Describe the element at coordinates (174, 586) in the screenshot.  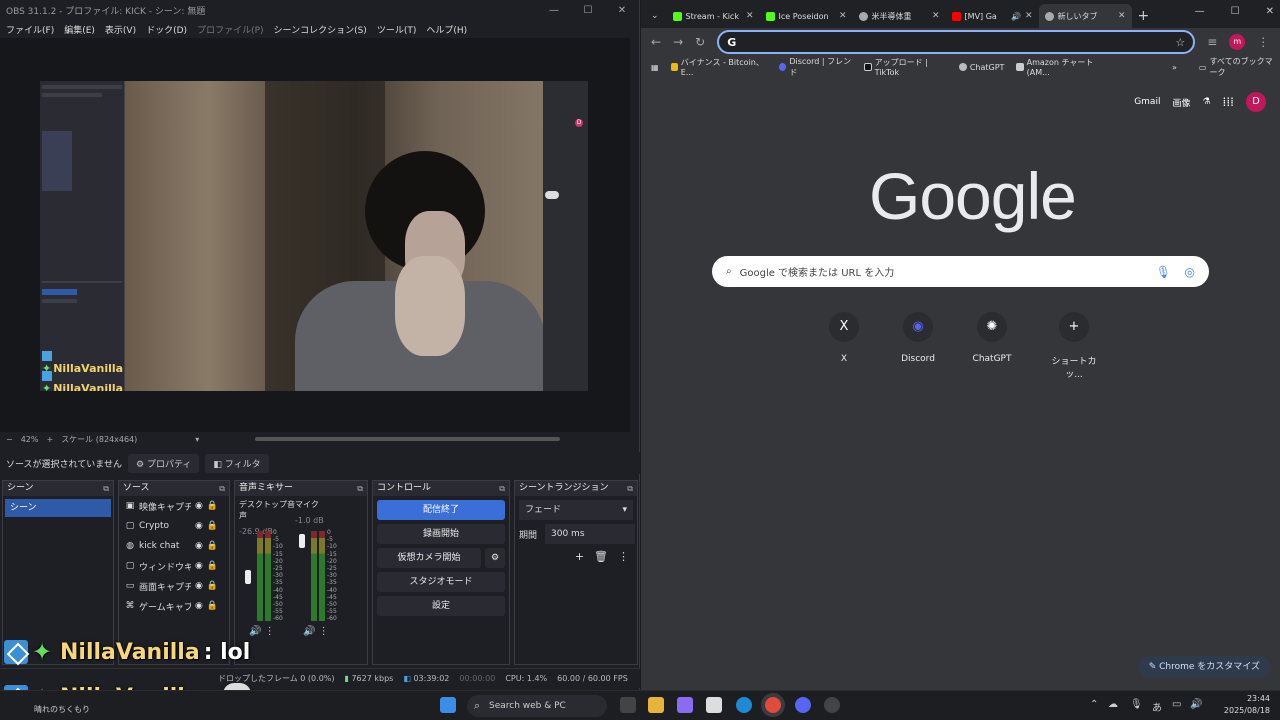
I see `source-row: ▭画面キャプチャ◉🔒` at that location.